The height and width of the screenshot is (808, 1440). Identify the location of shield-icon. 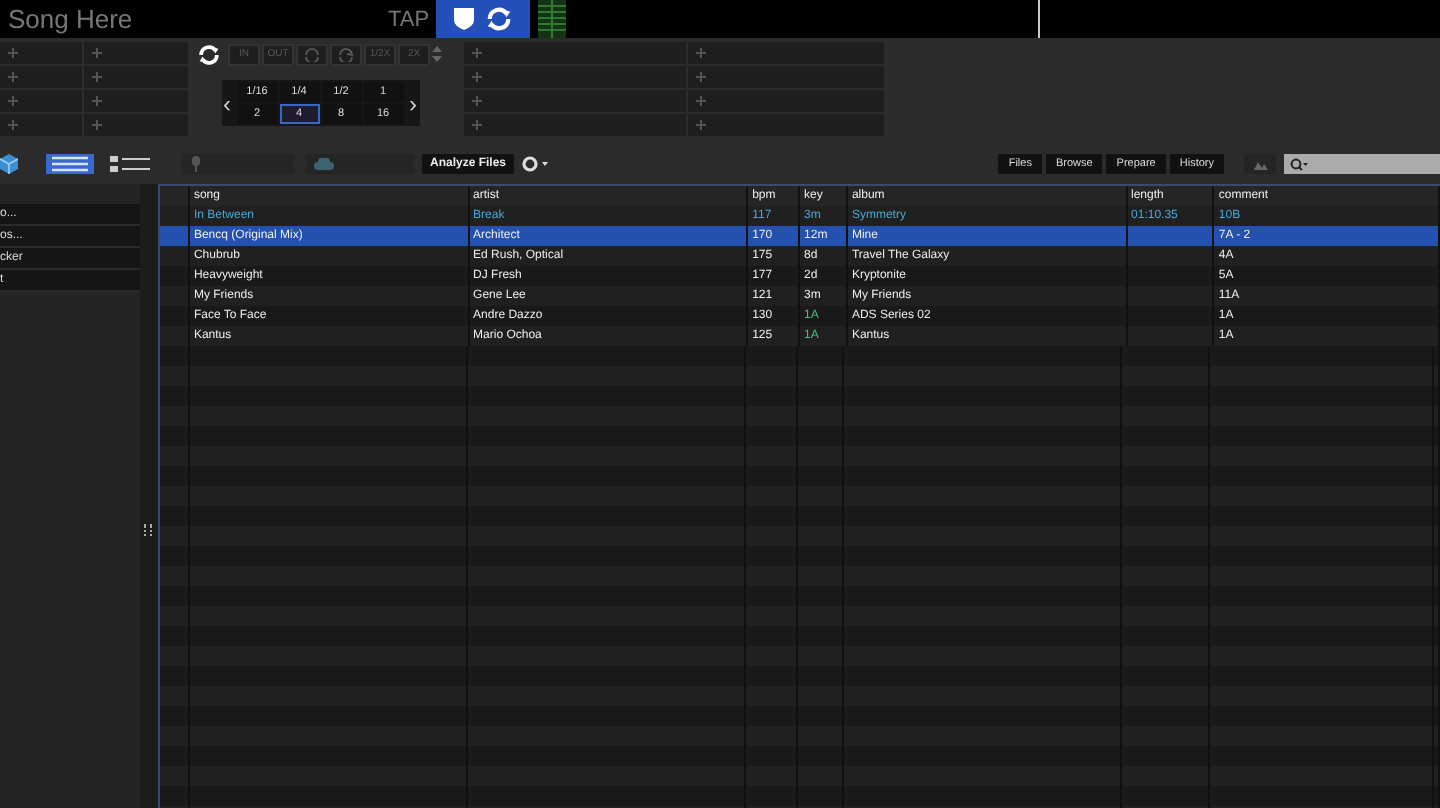
(464, 19).